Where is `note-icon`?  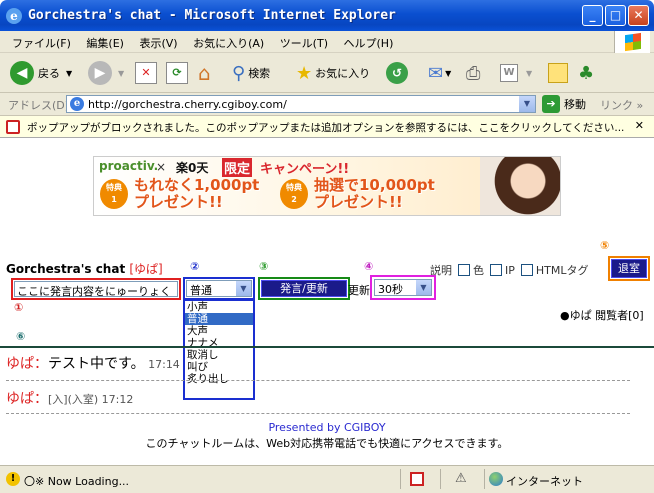
note-icon is located at coordinates (558, 73).